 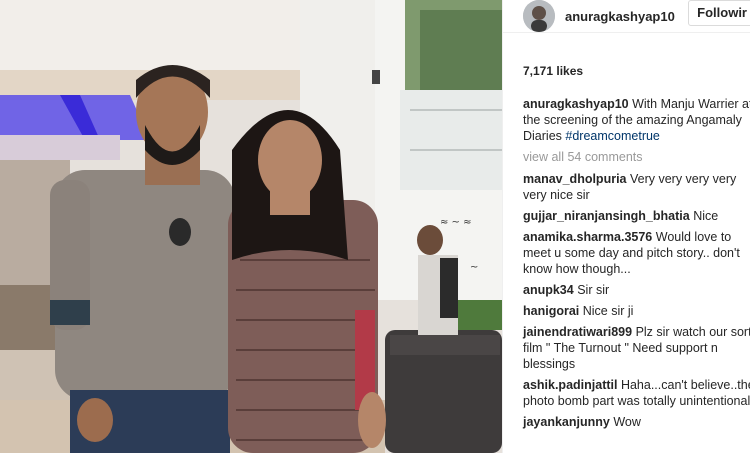 What do you see at coordinates (636, 157) in the screenshot?
I see `view-all-comments-link: view all 54 comments` at bounding box center [636, 157].